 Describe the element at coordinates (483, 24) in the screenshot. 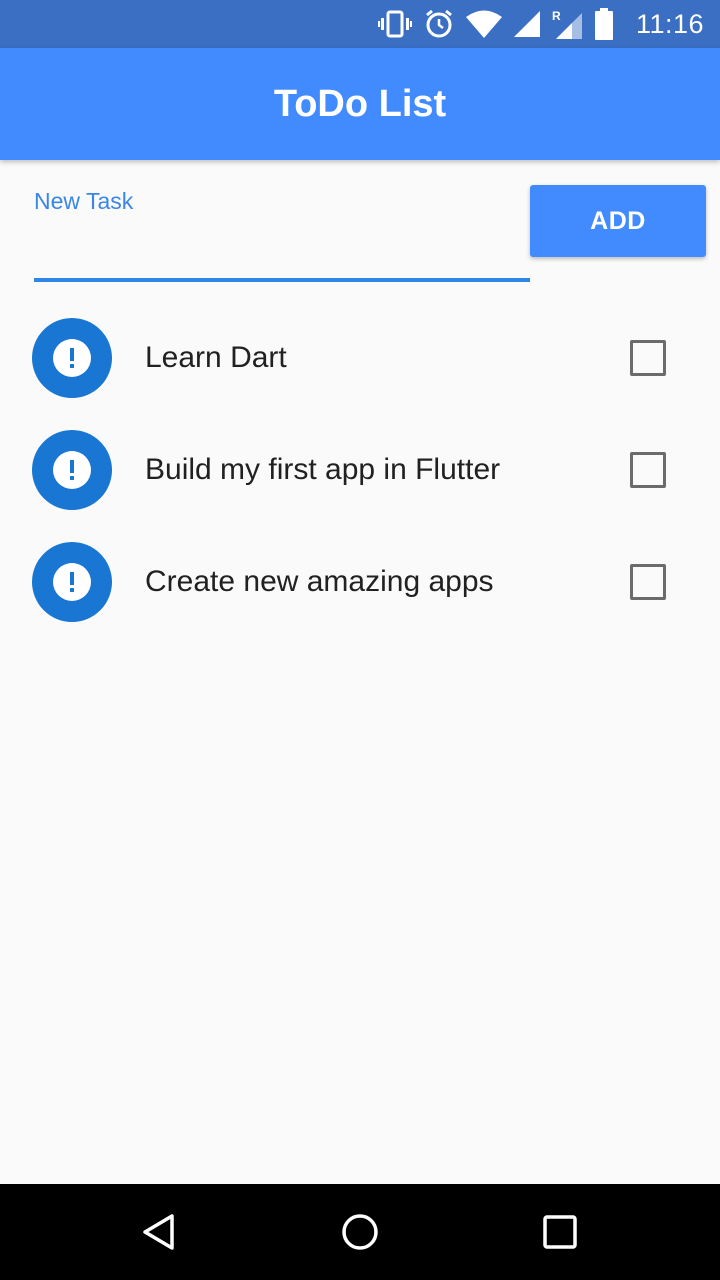

I see `wifi-icon` at that location.